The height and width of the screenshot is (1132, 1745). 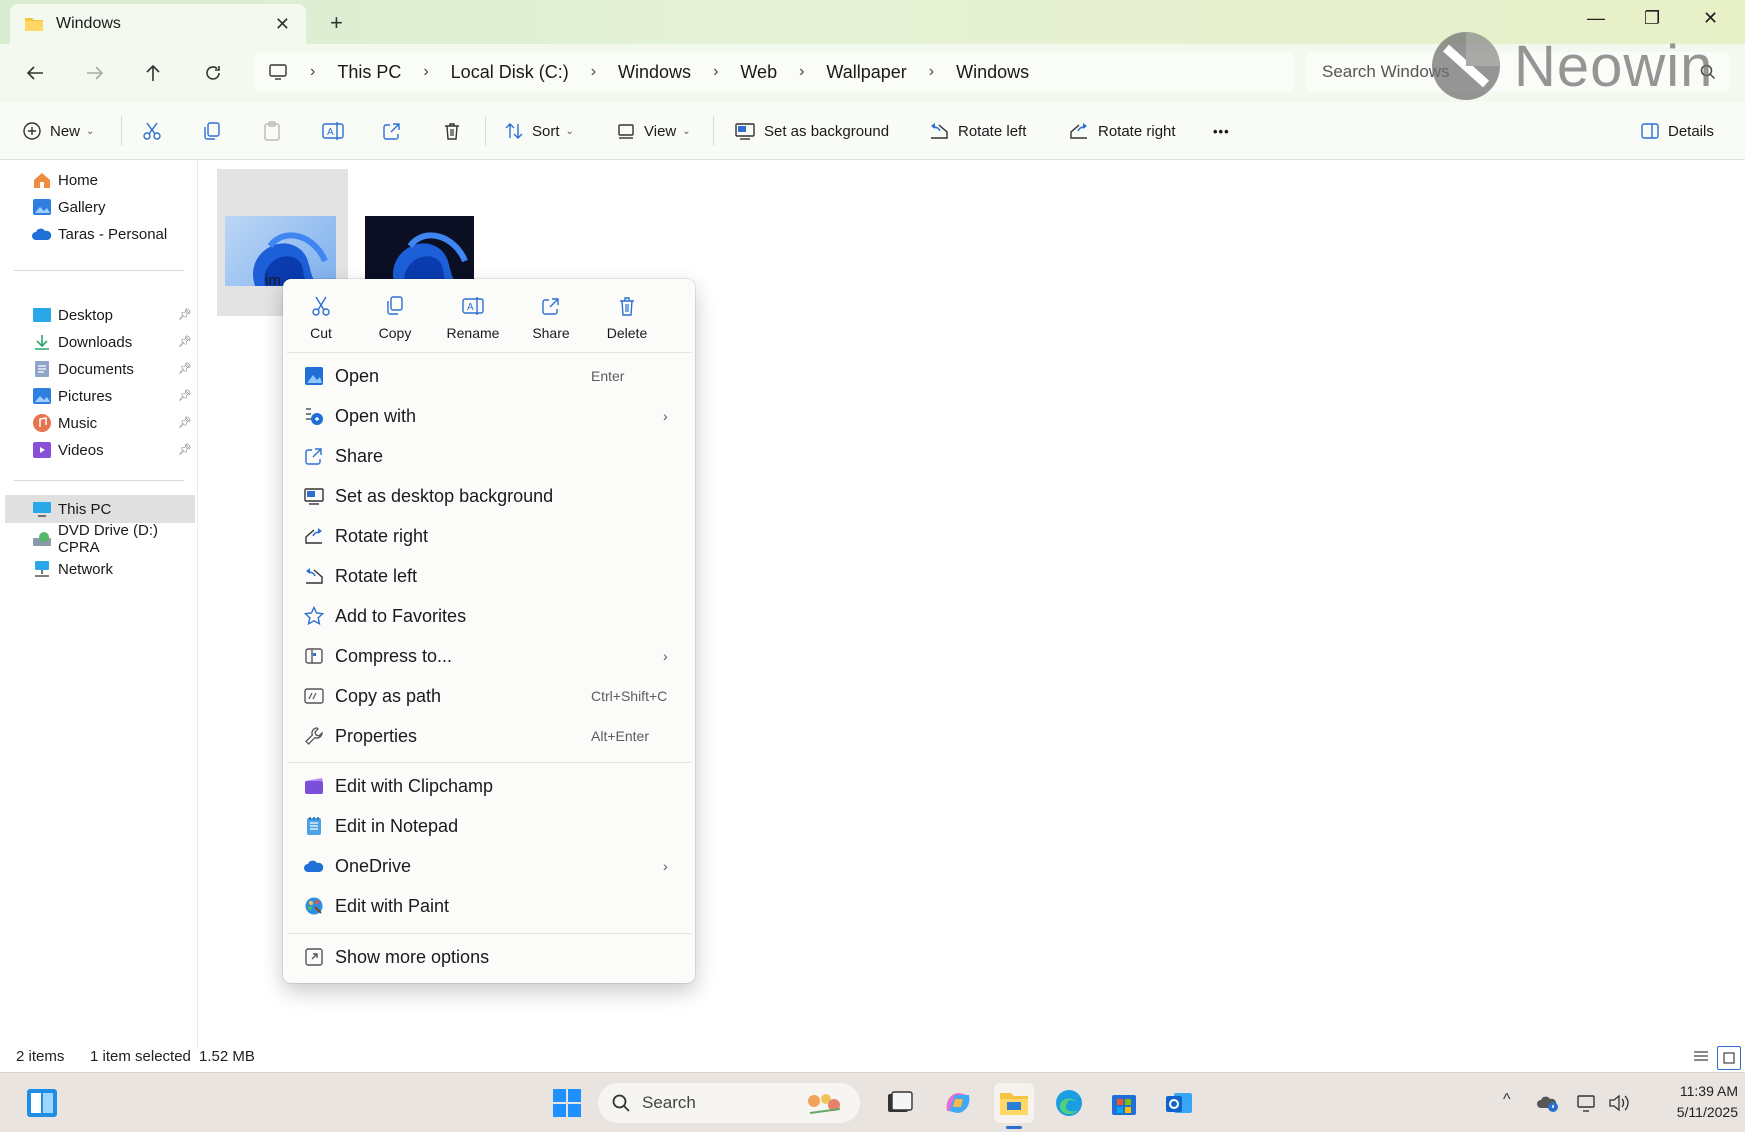 I want to click on refresh-button, so click(x=213, y=73).